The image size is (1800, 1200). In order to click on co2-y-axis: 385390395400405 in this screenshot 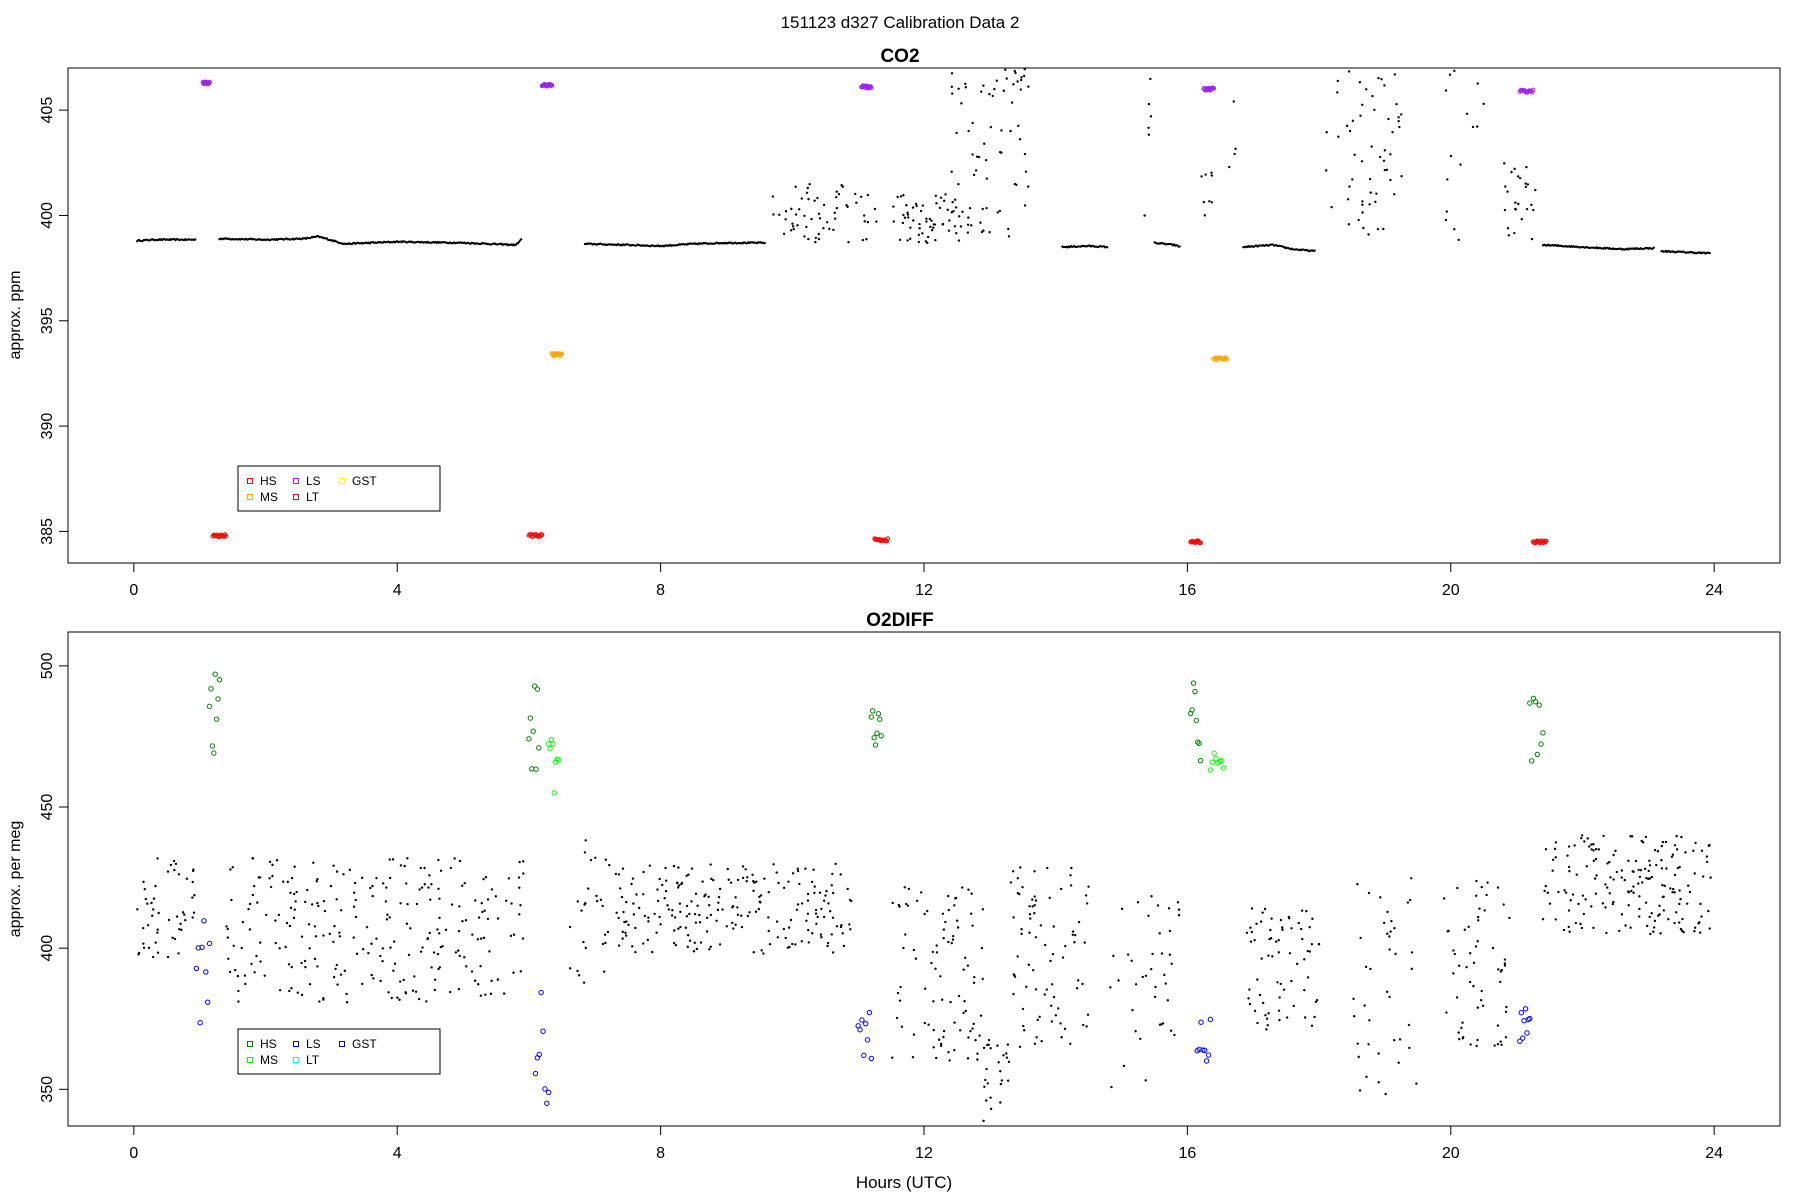, I will do `click(54, 321)`.